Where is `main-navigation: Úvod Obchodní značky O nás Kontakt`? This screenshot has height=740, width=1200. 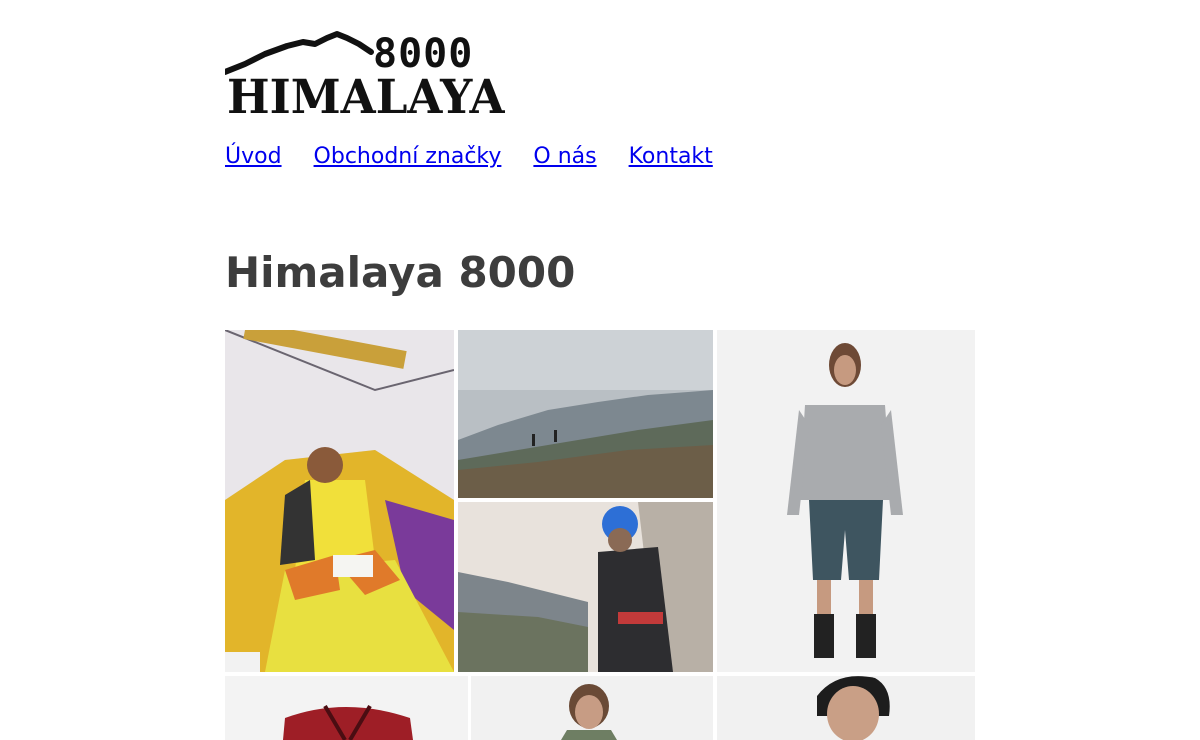 main-navigation: Úvod Obchodní značky O nás Kontakt is located at coordinates (469, 156).